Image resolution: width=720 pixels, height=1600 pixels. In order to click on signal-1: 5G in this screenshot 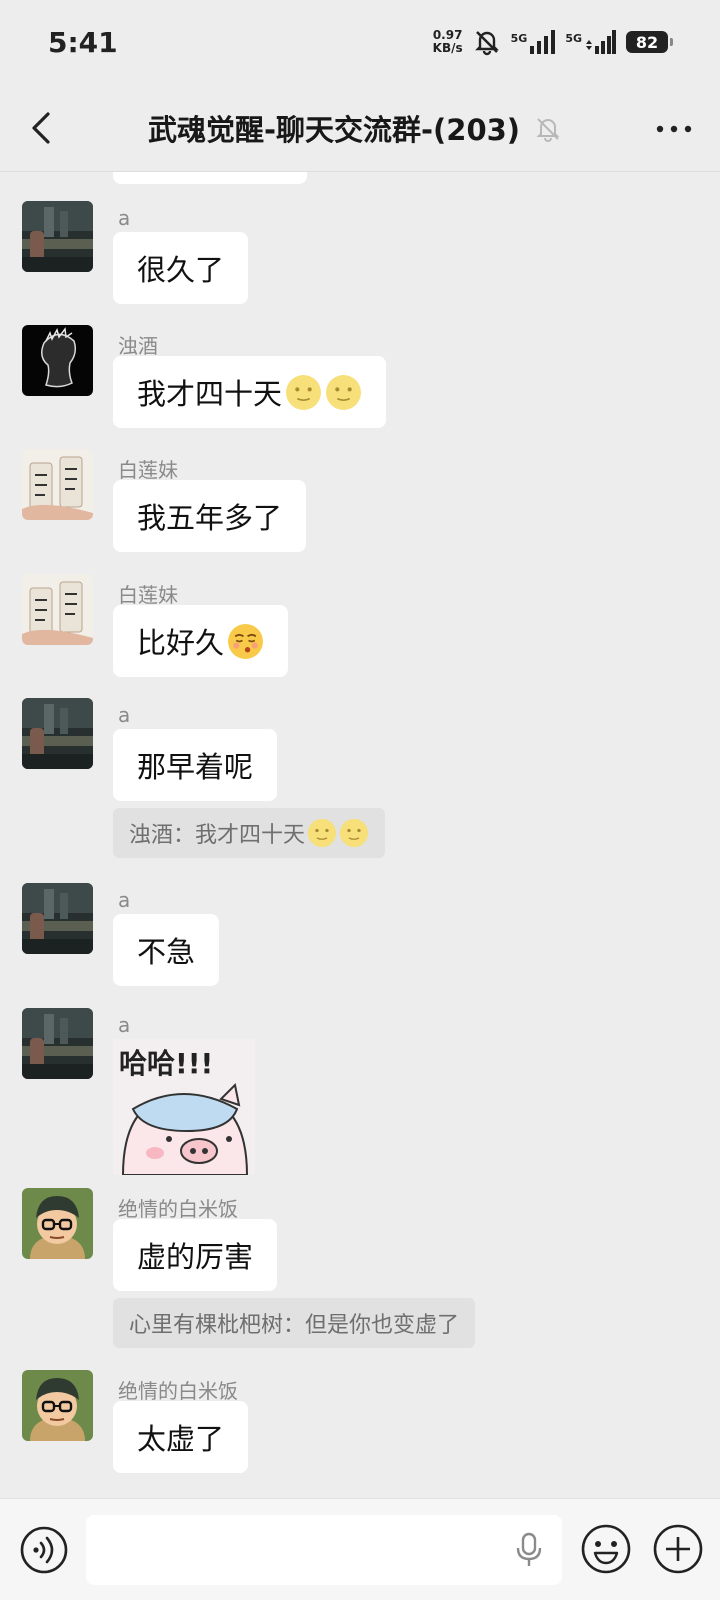, I will do `click(533, 42)`.